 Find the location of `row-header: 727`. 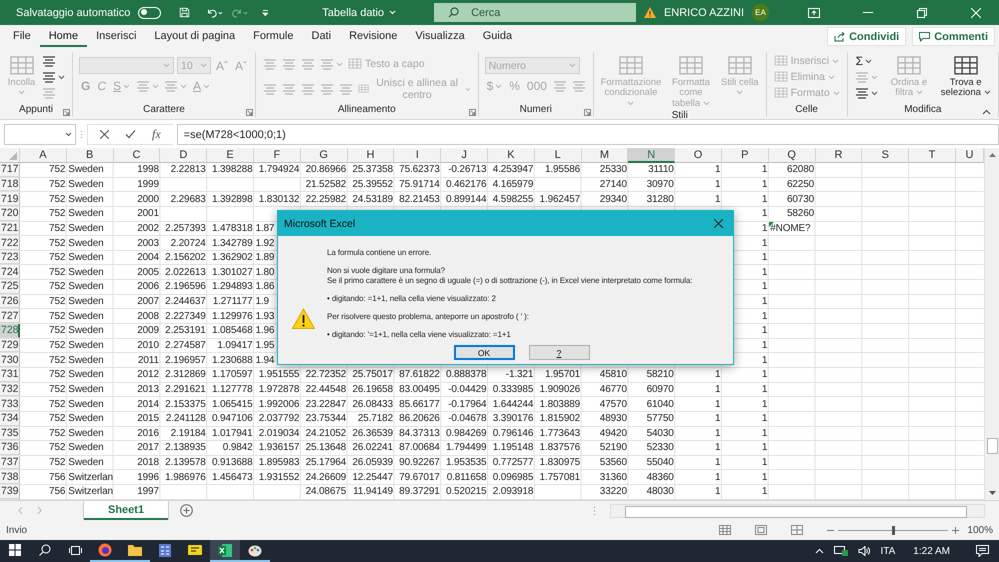

row-header: 727 is located at coordinates (10, 316).